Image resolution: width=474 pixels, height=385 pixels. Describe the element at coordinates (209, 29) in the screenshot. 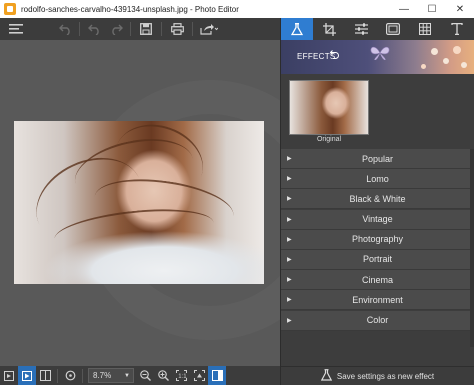

I see `share-icon` at that location.